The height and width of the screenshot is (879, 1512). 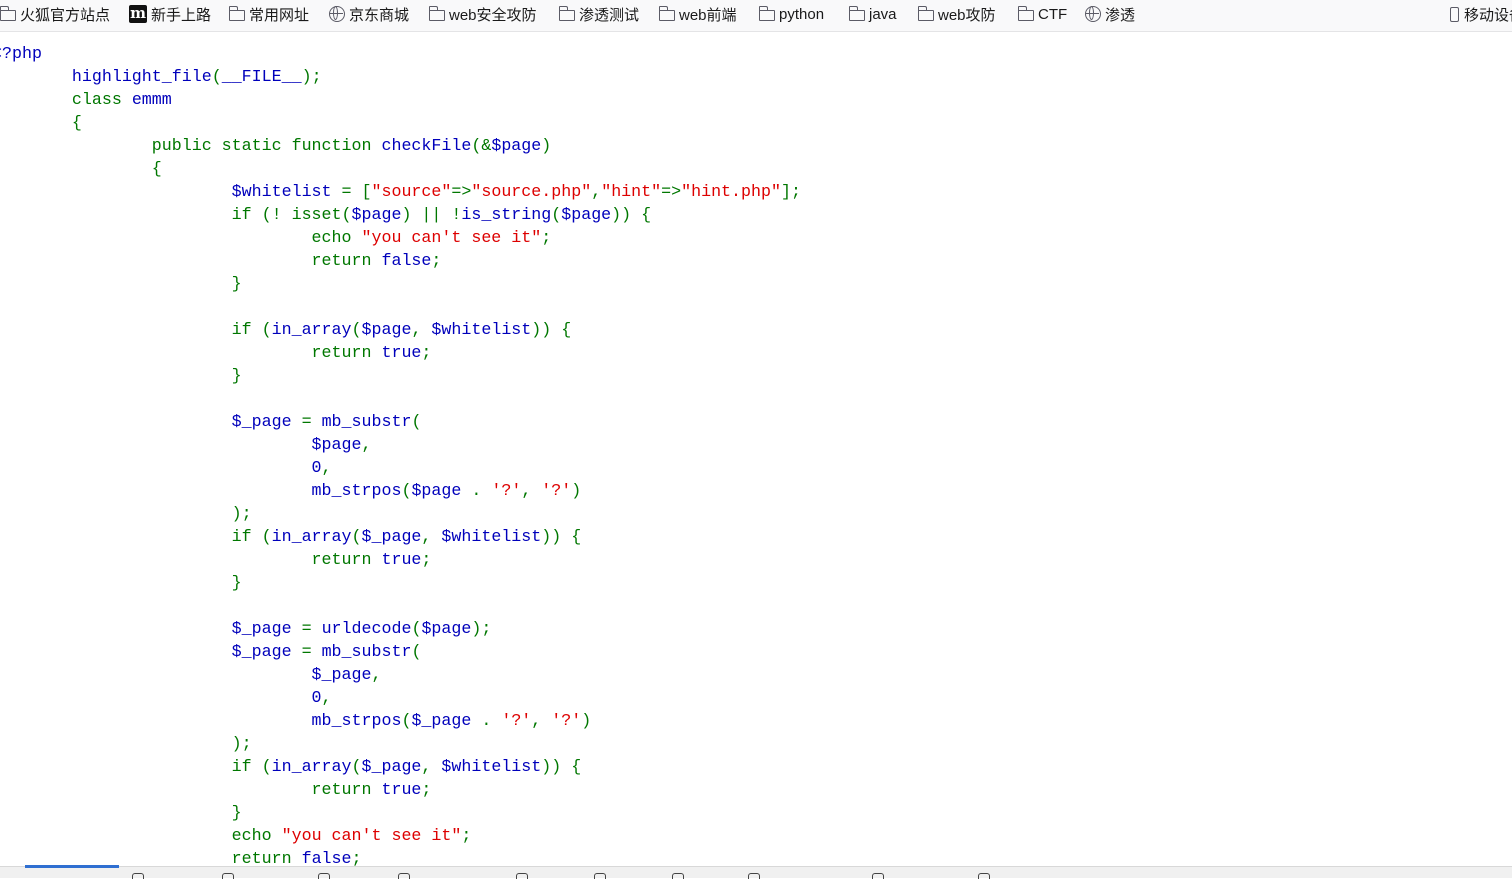 I want to click on code-line: return true;, so click(x=216, y=352).